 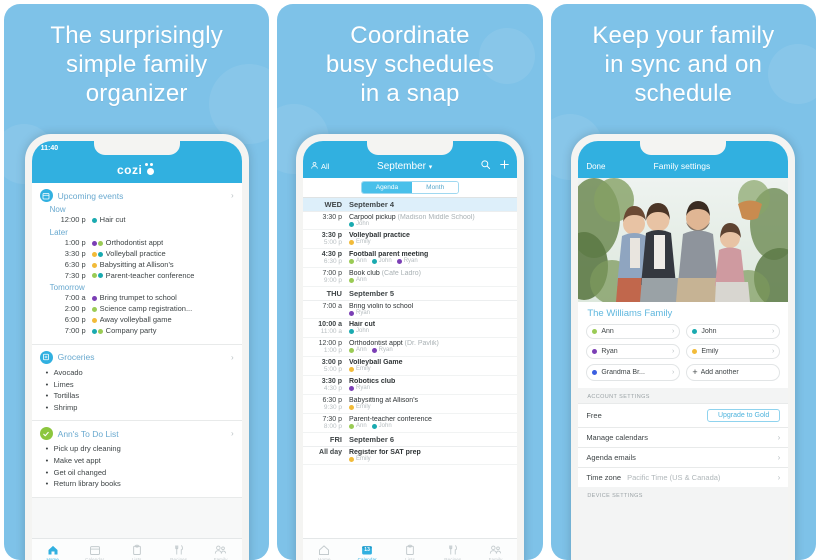 I want to click on agenda-times: 10:00 a 11:00 a, so click(x=326, y=328).